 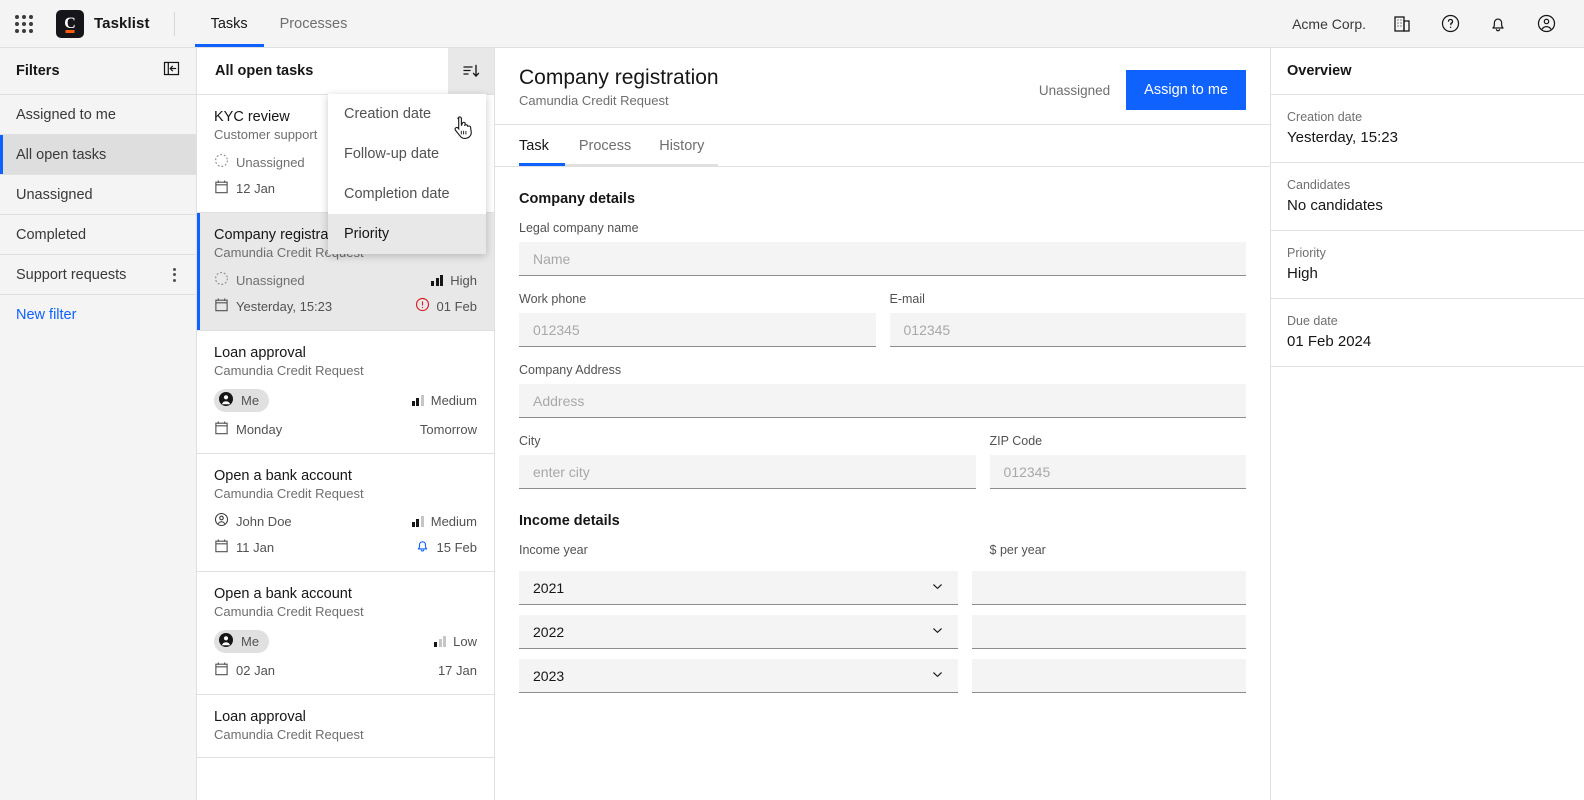 I want to click on due-date: 01 Feb, so click(x=446, y=306).